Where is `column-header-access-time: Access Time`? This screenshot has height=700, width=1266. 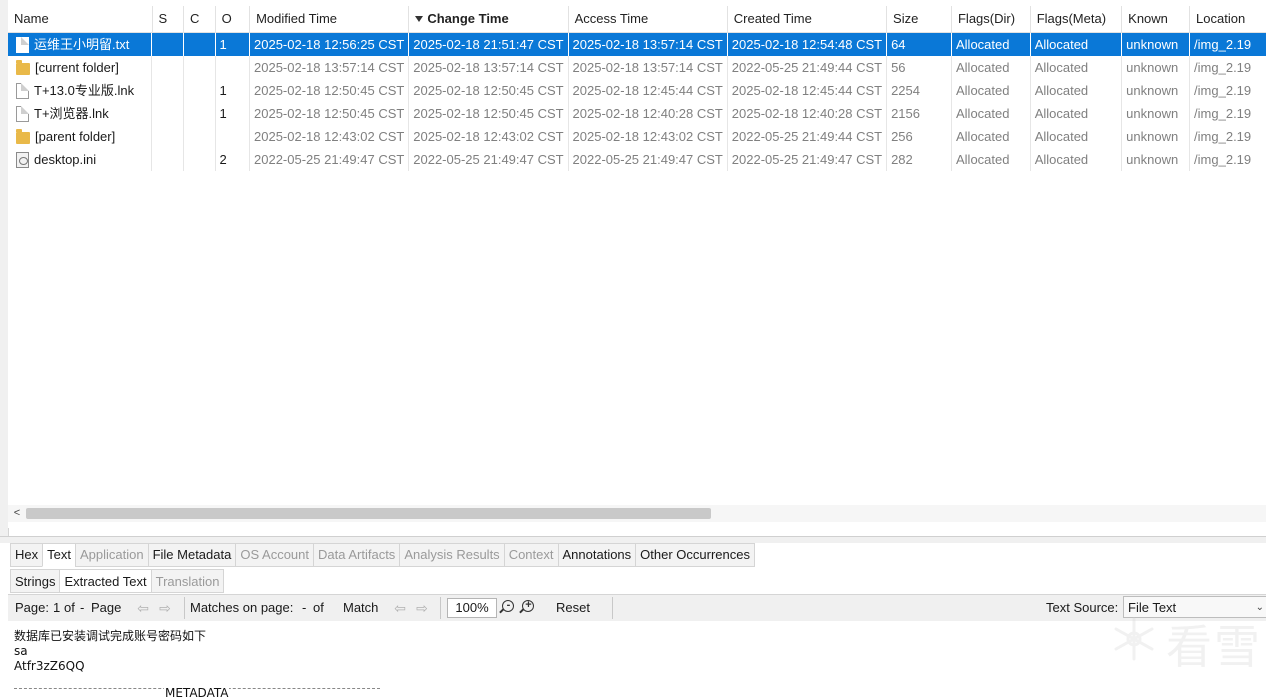 column-header-access-time: Access Time is located at coordinates (648, 19).